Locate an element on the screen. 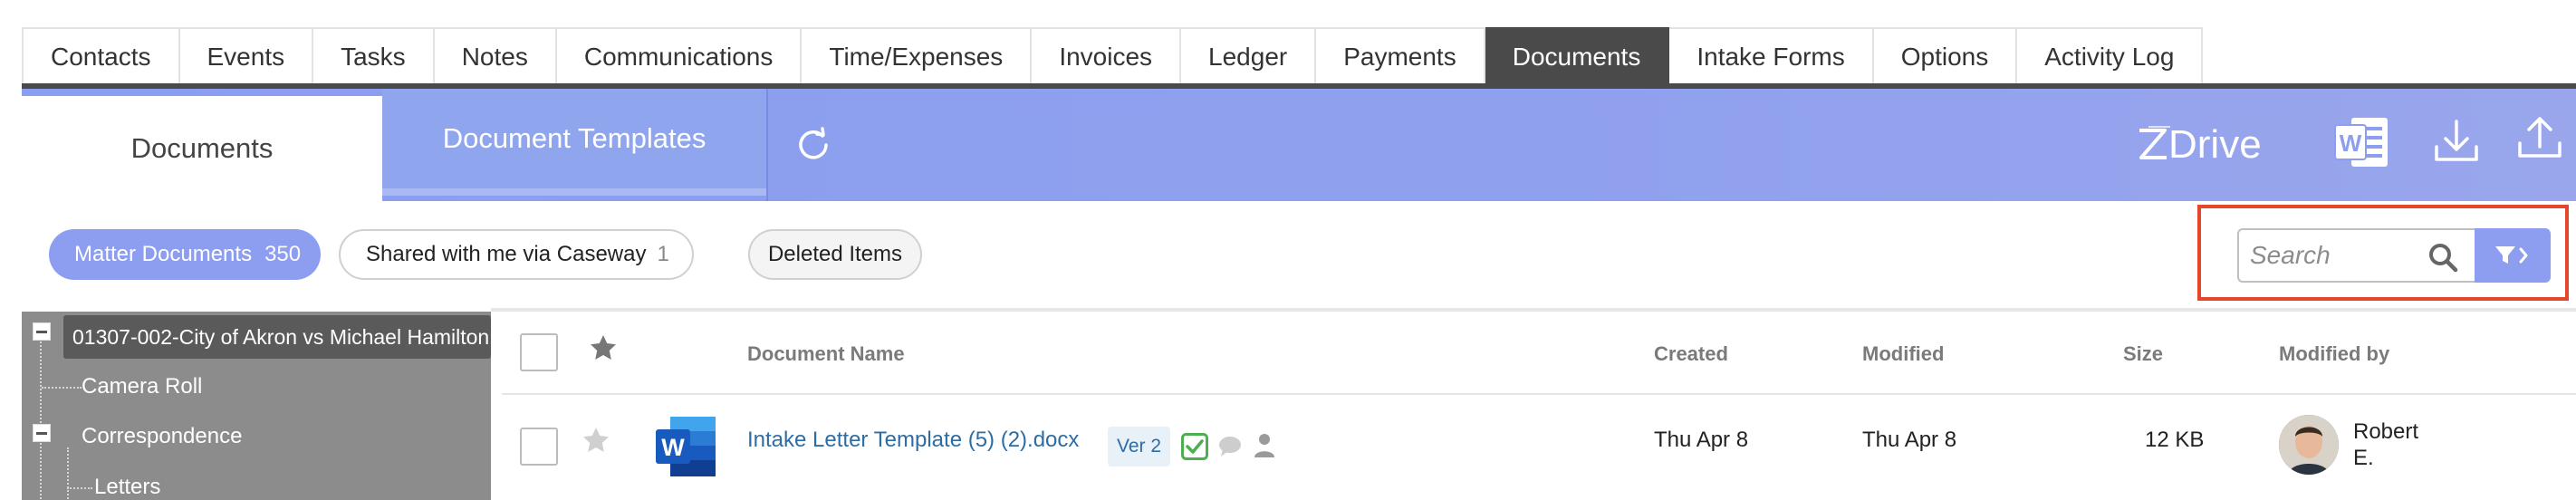  shared-with-me-label: Shared with me via Caseway is located at coordinates (506, 254).